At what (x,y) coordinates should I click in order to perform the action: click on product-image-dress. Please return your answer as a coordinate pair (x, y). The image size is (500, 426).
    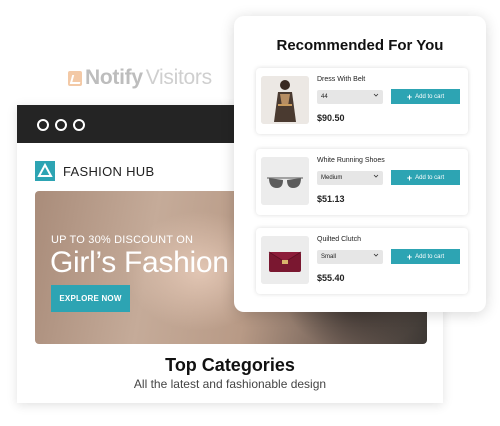
    Looking at the image, I should click on (285, 100).